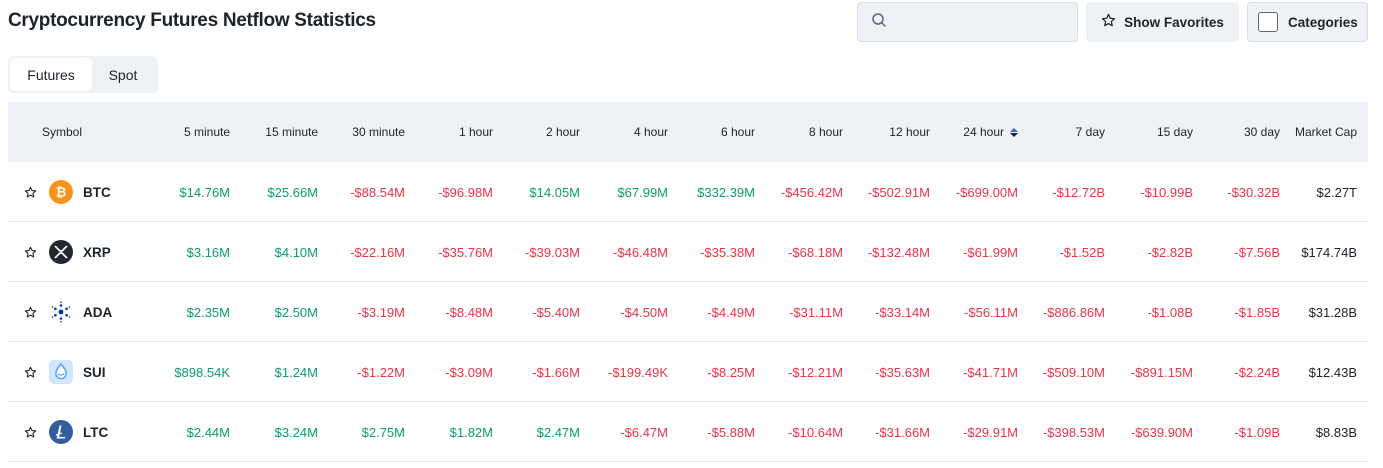 Image resolution: width=1383 pixels, height=468 pixels. I want to click on netflow-cell-6-hour: -$4.49M, so click(731, 312).